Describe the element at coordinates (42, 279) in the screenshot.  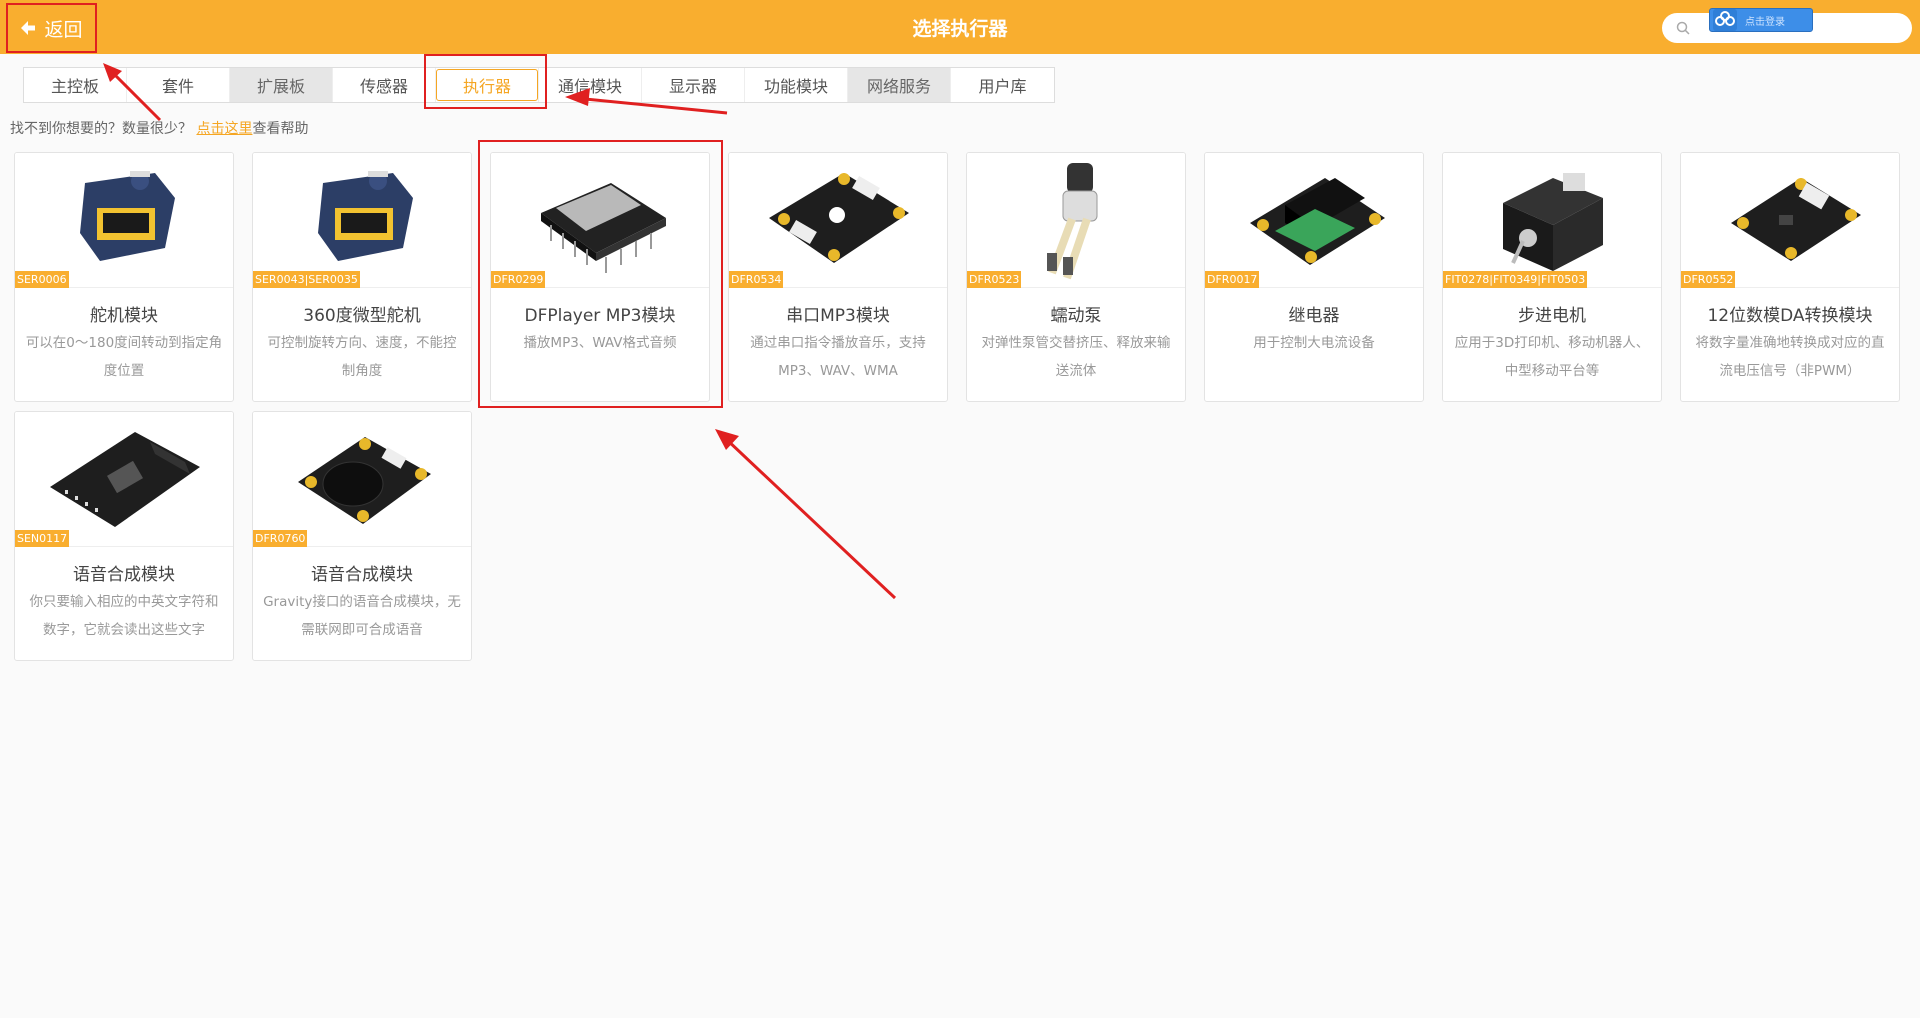
I see `product-code: SER0006` at that location.